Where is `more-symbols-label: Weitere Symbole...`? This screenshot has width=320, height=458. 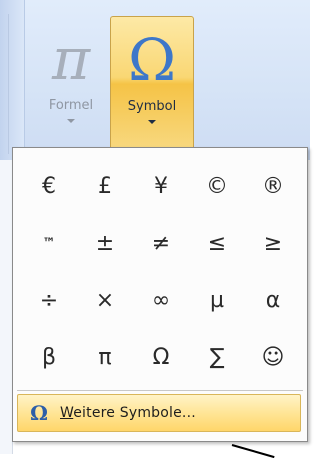 more-symbols-label: Weitere Symbole... is located at coordinates (128, 413).